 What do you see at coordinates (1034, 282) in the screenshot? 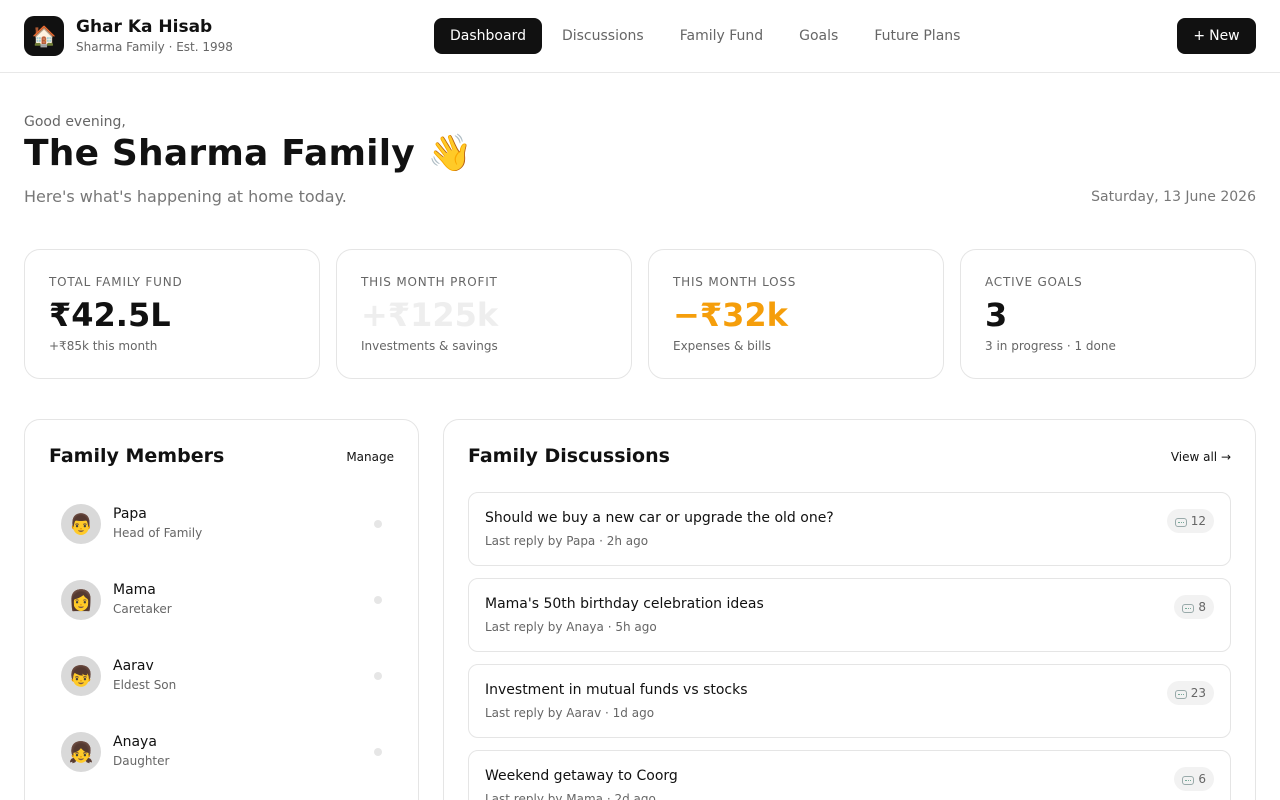
I see `stat-label: Active Goals` at bounding box center [1034, 282].